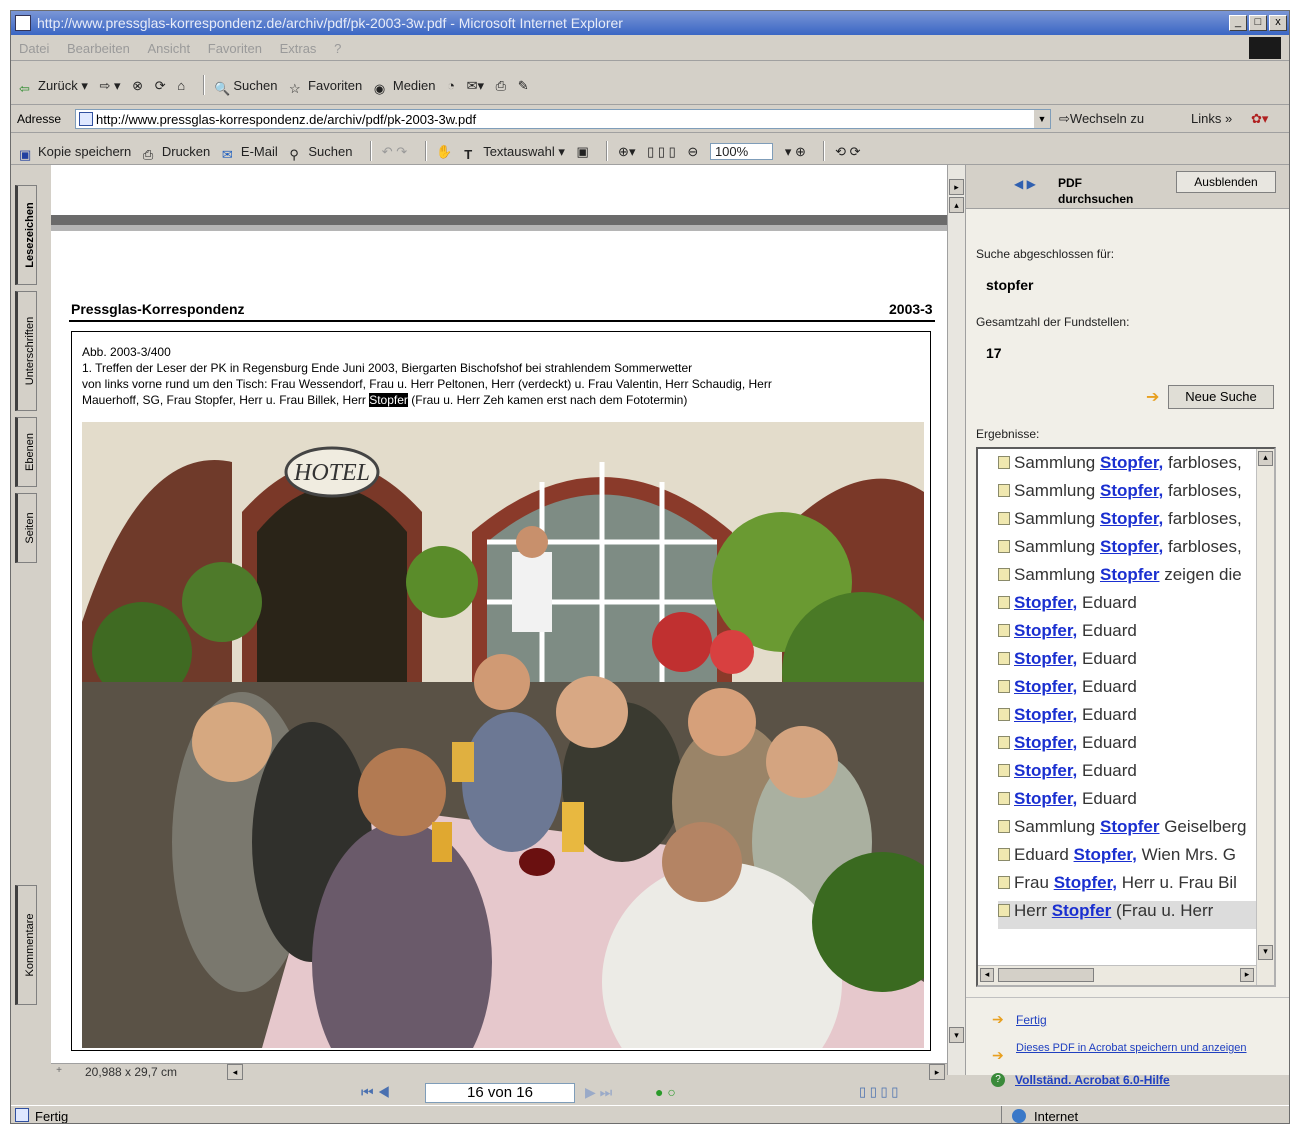 This screenshot has width=1298, height=1131. What do you see at coordinates (26, 235) in the screenshot?
I see `tab-lesezeichen: Lesezeichen` at bounding box center [26, 235].